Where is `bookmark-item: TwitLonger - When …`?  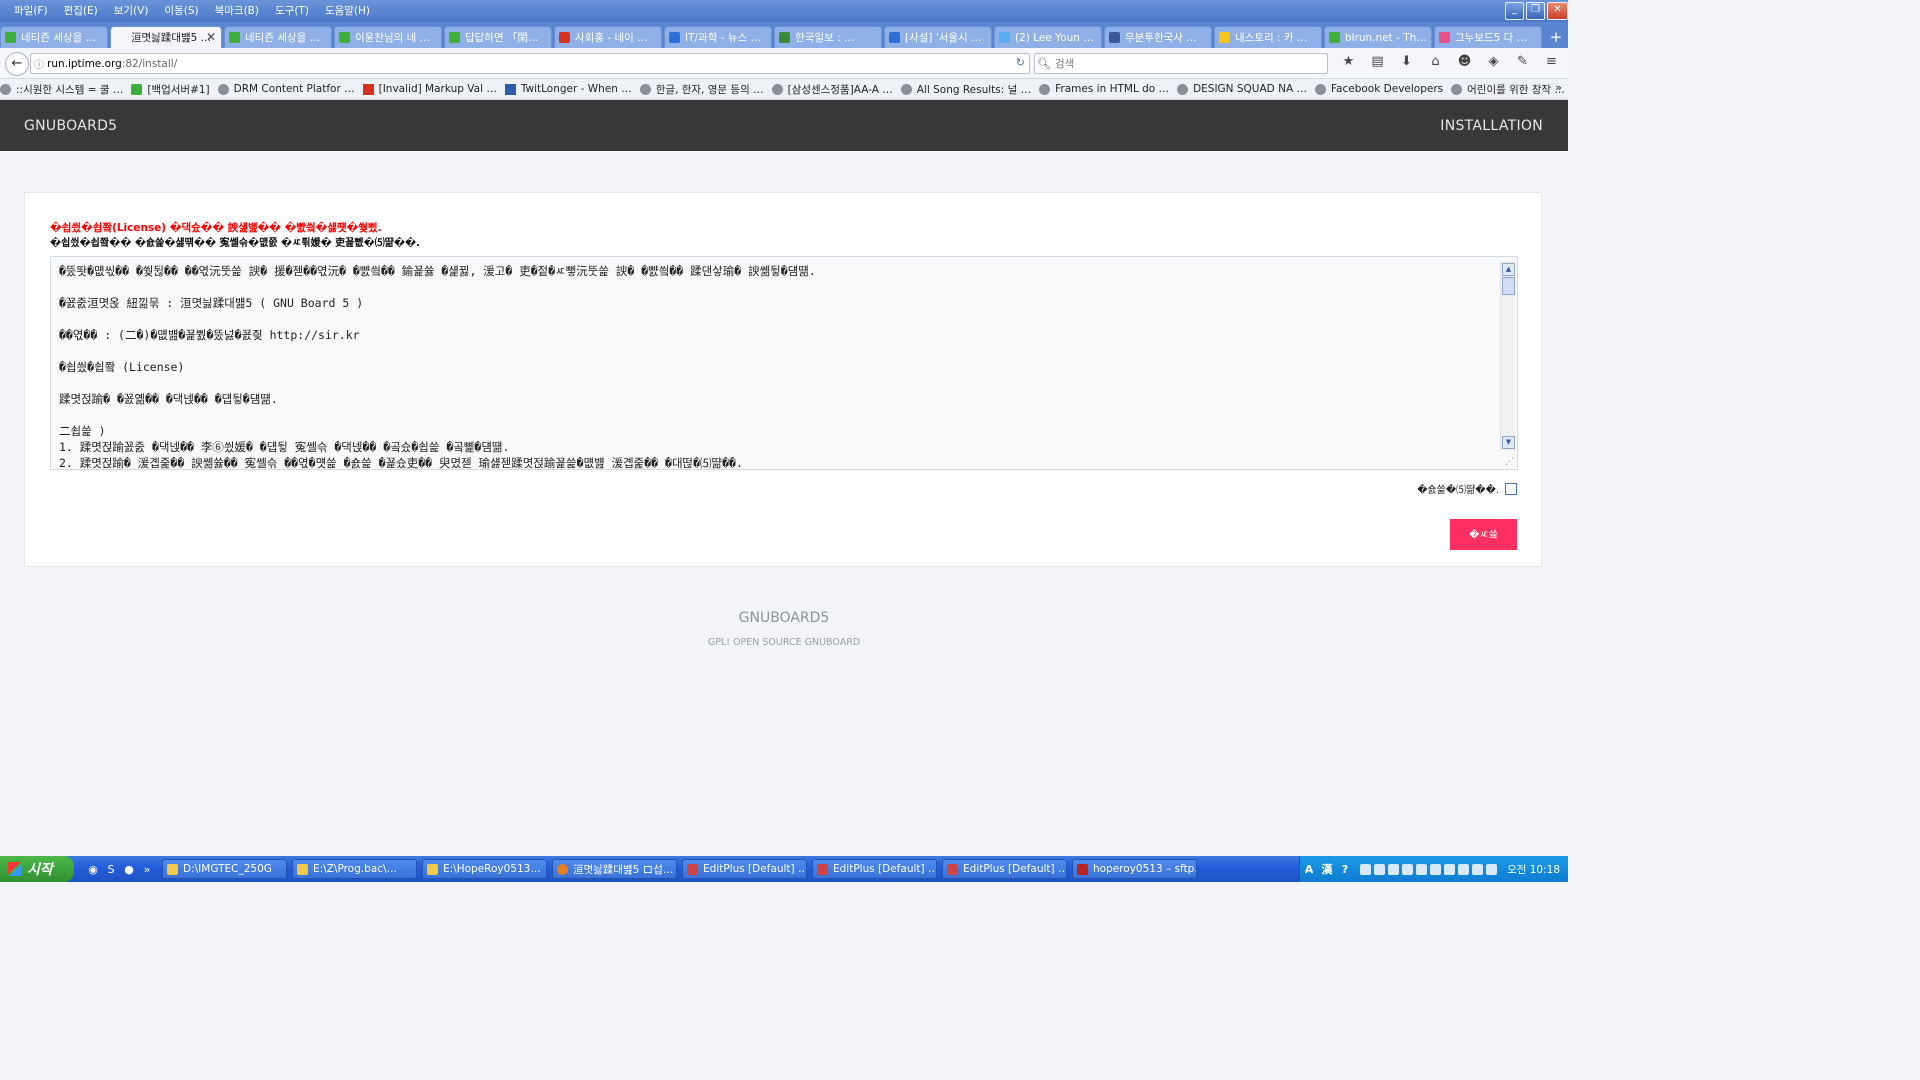 bookmark-item: TwitLonger - When … is located at coordinates (568, 89).